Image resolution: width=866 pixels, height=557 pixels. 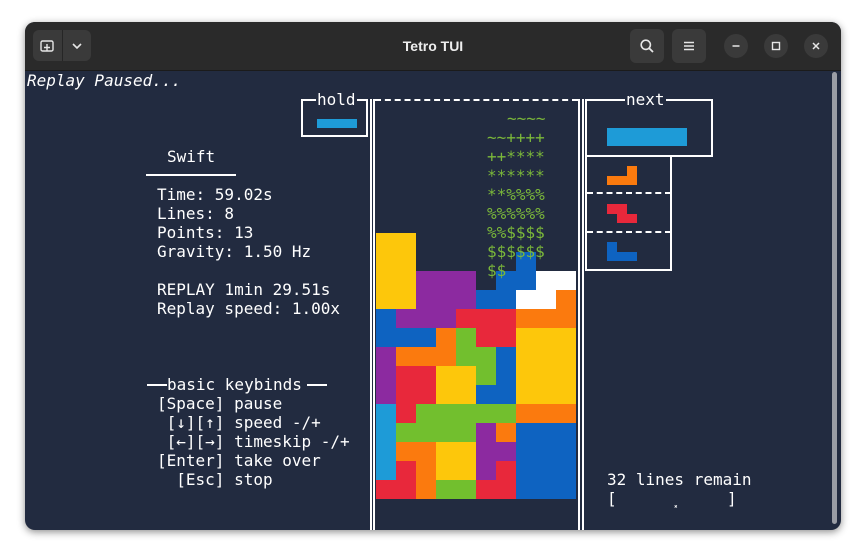 I want to click on hold-label: hold, so click(x=336, y=99).